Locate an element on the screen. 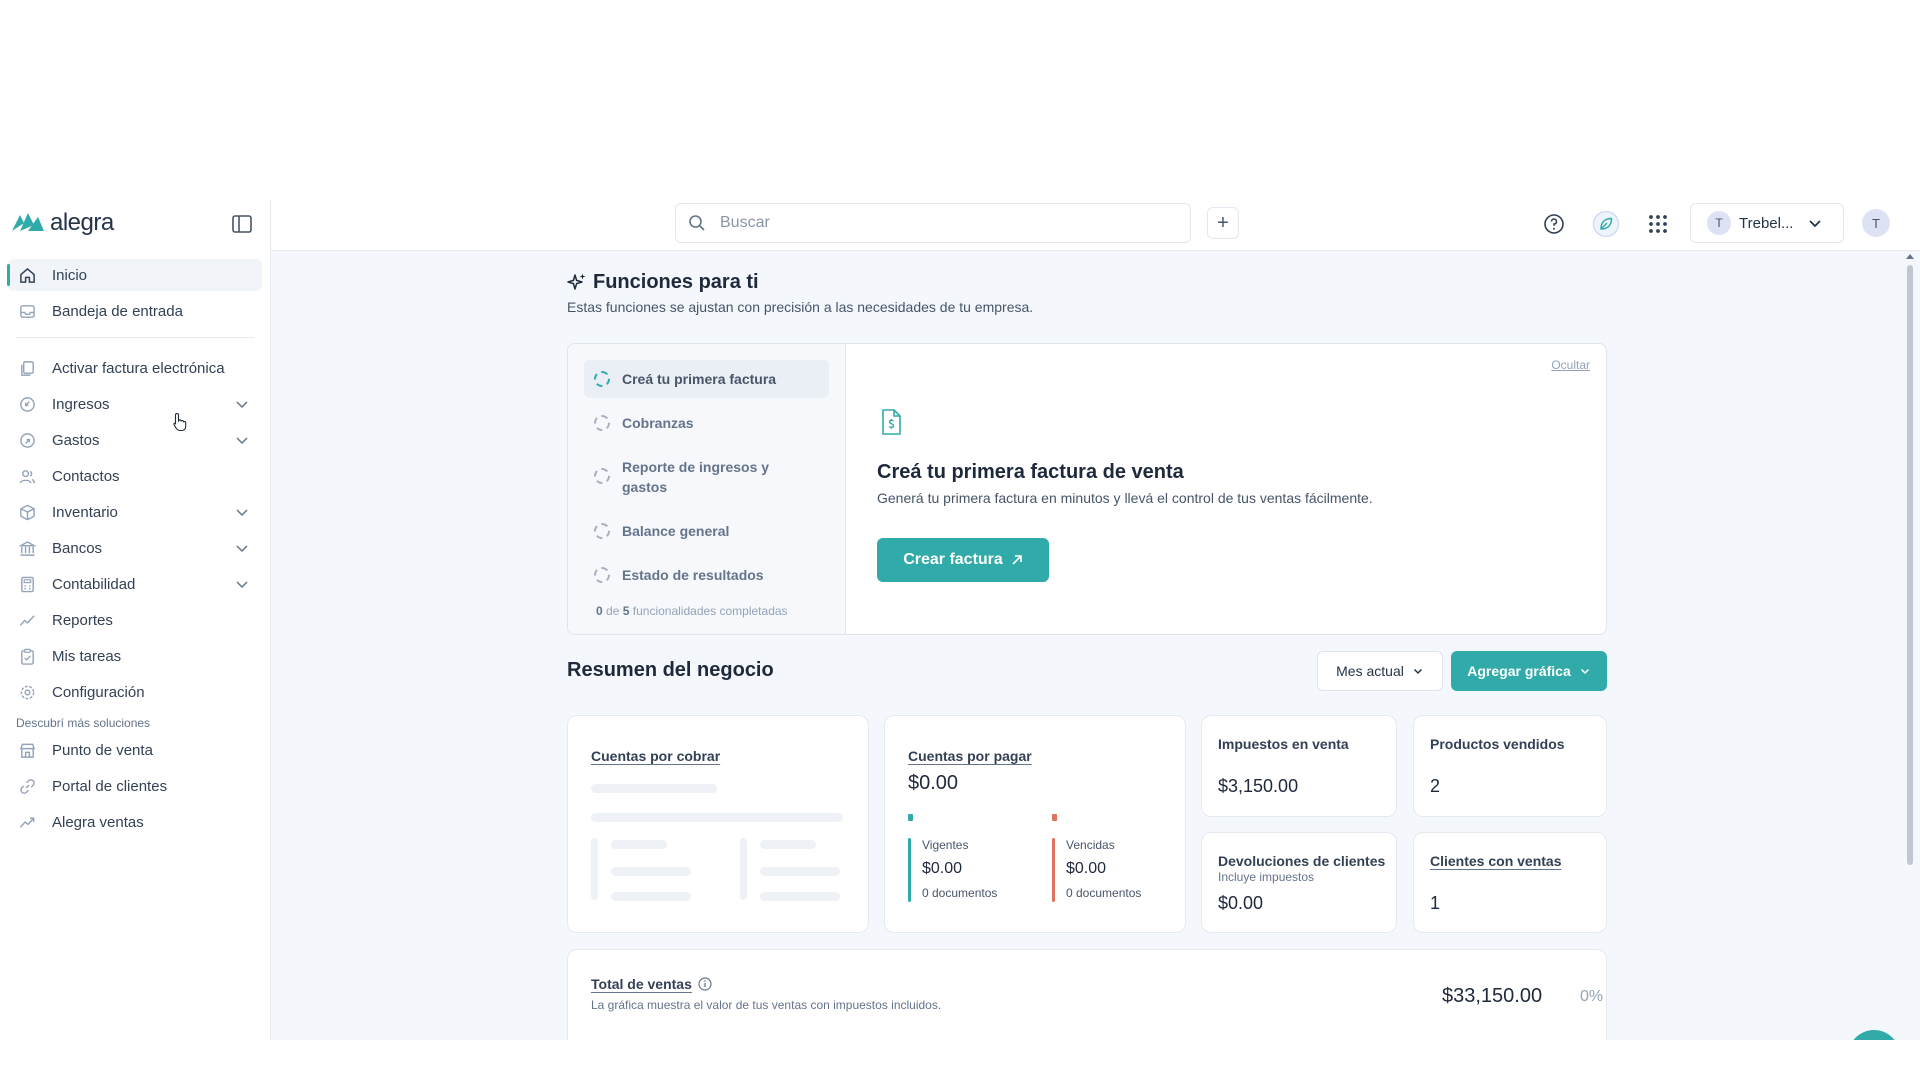 This screenshot has height=1080, width=1920. sidebar-toggle-icon is located at coordinates (242, 224).